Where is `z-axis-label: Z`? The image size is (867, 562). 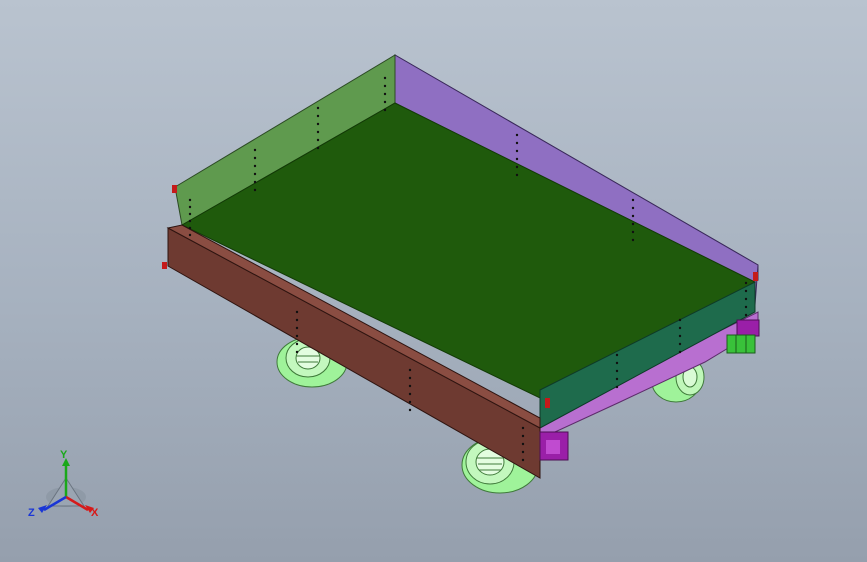
z-axis-label: Z is located at coordinates (31, 513).